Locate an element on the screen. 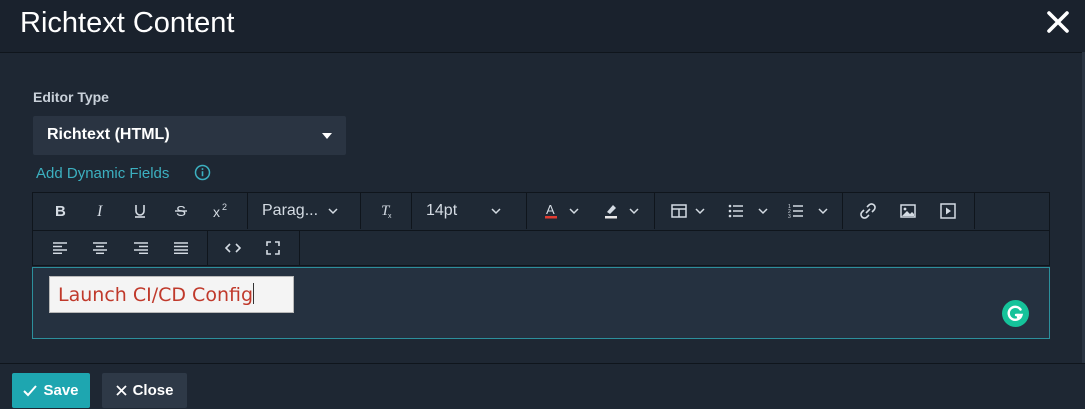  media-icon is located at coordinates (948, 211).